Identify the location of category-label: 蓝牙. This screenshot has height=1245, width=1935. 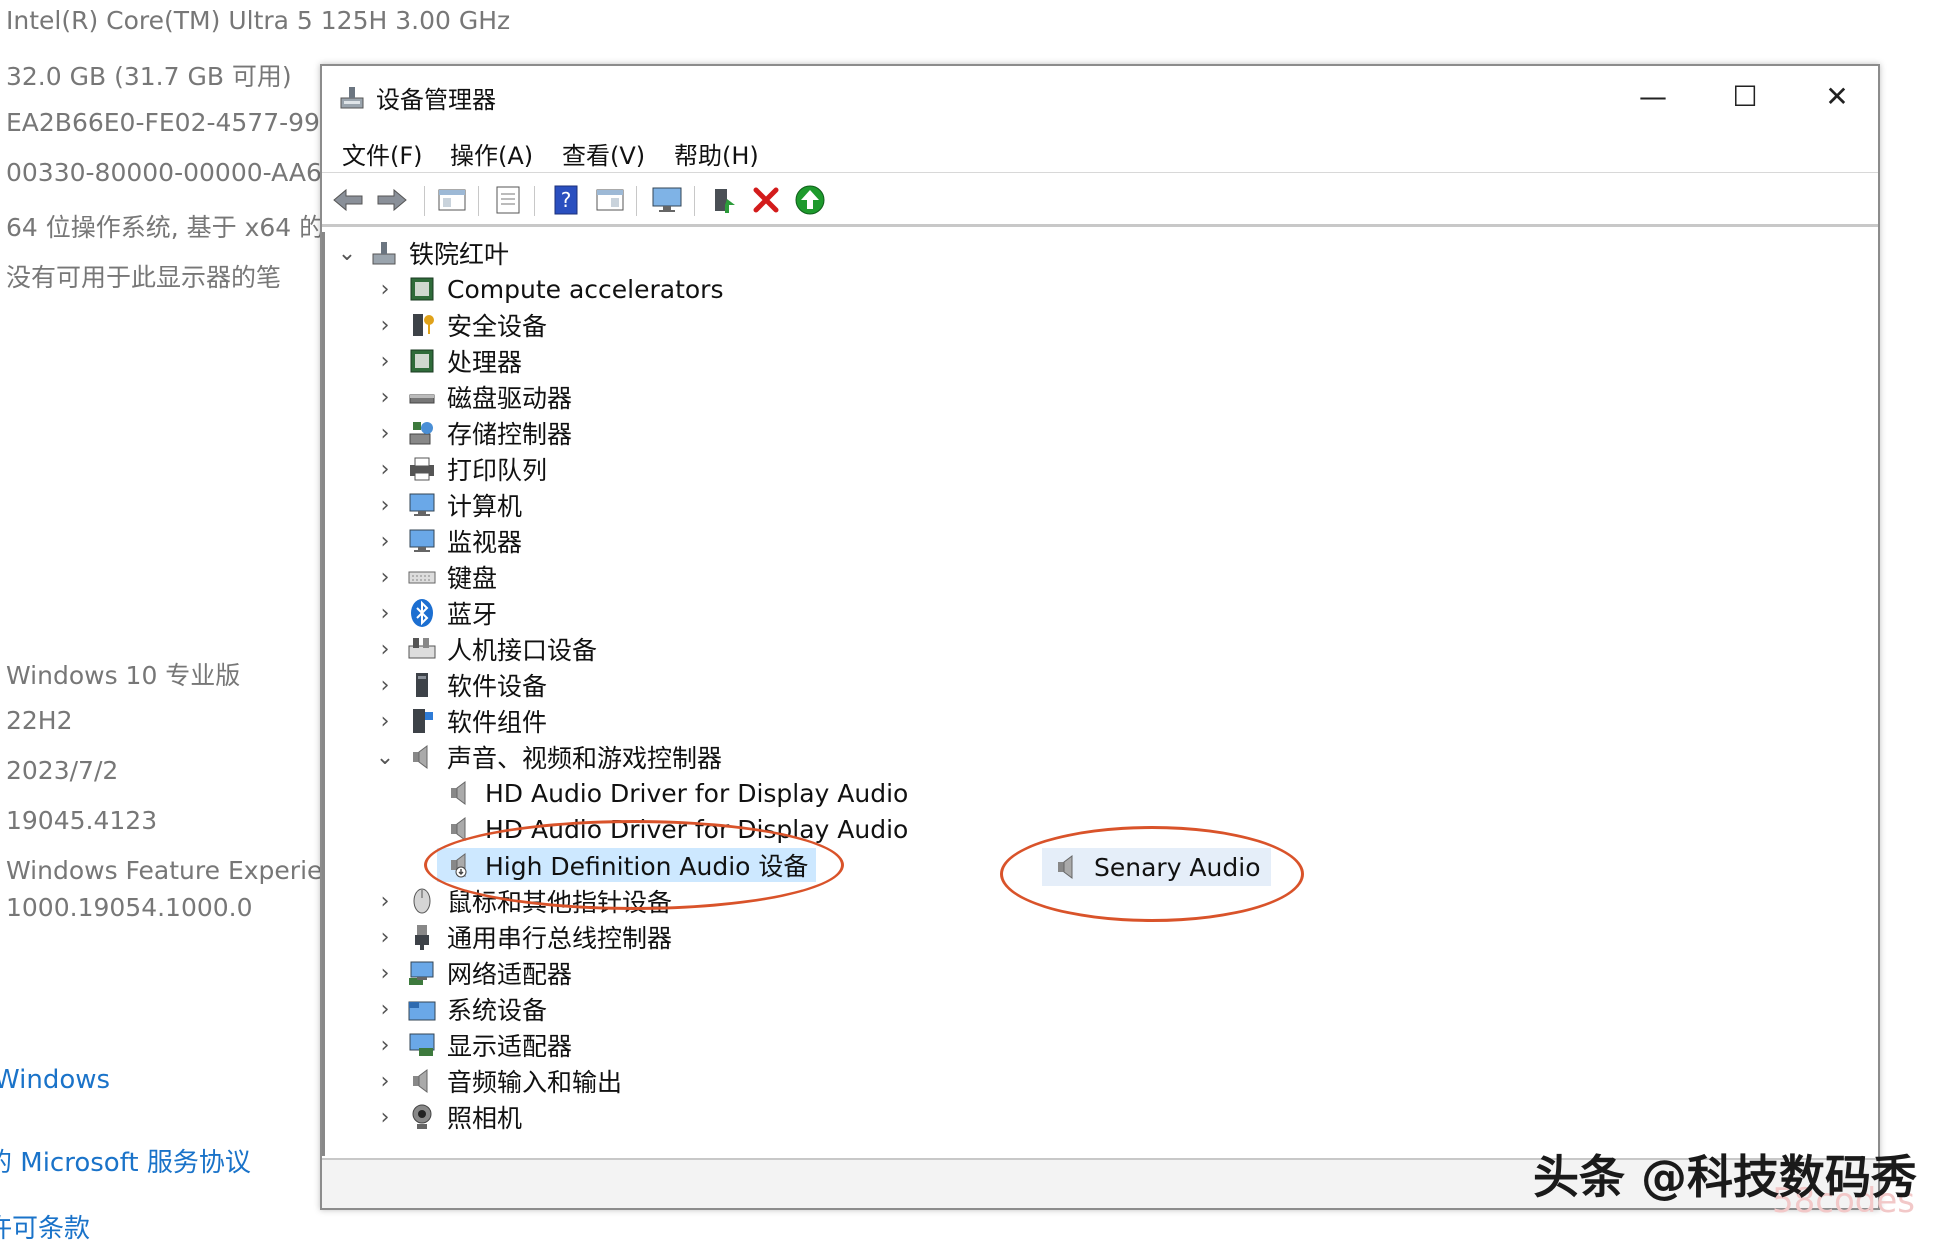
(472, 614).